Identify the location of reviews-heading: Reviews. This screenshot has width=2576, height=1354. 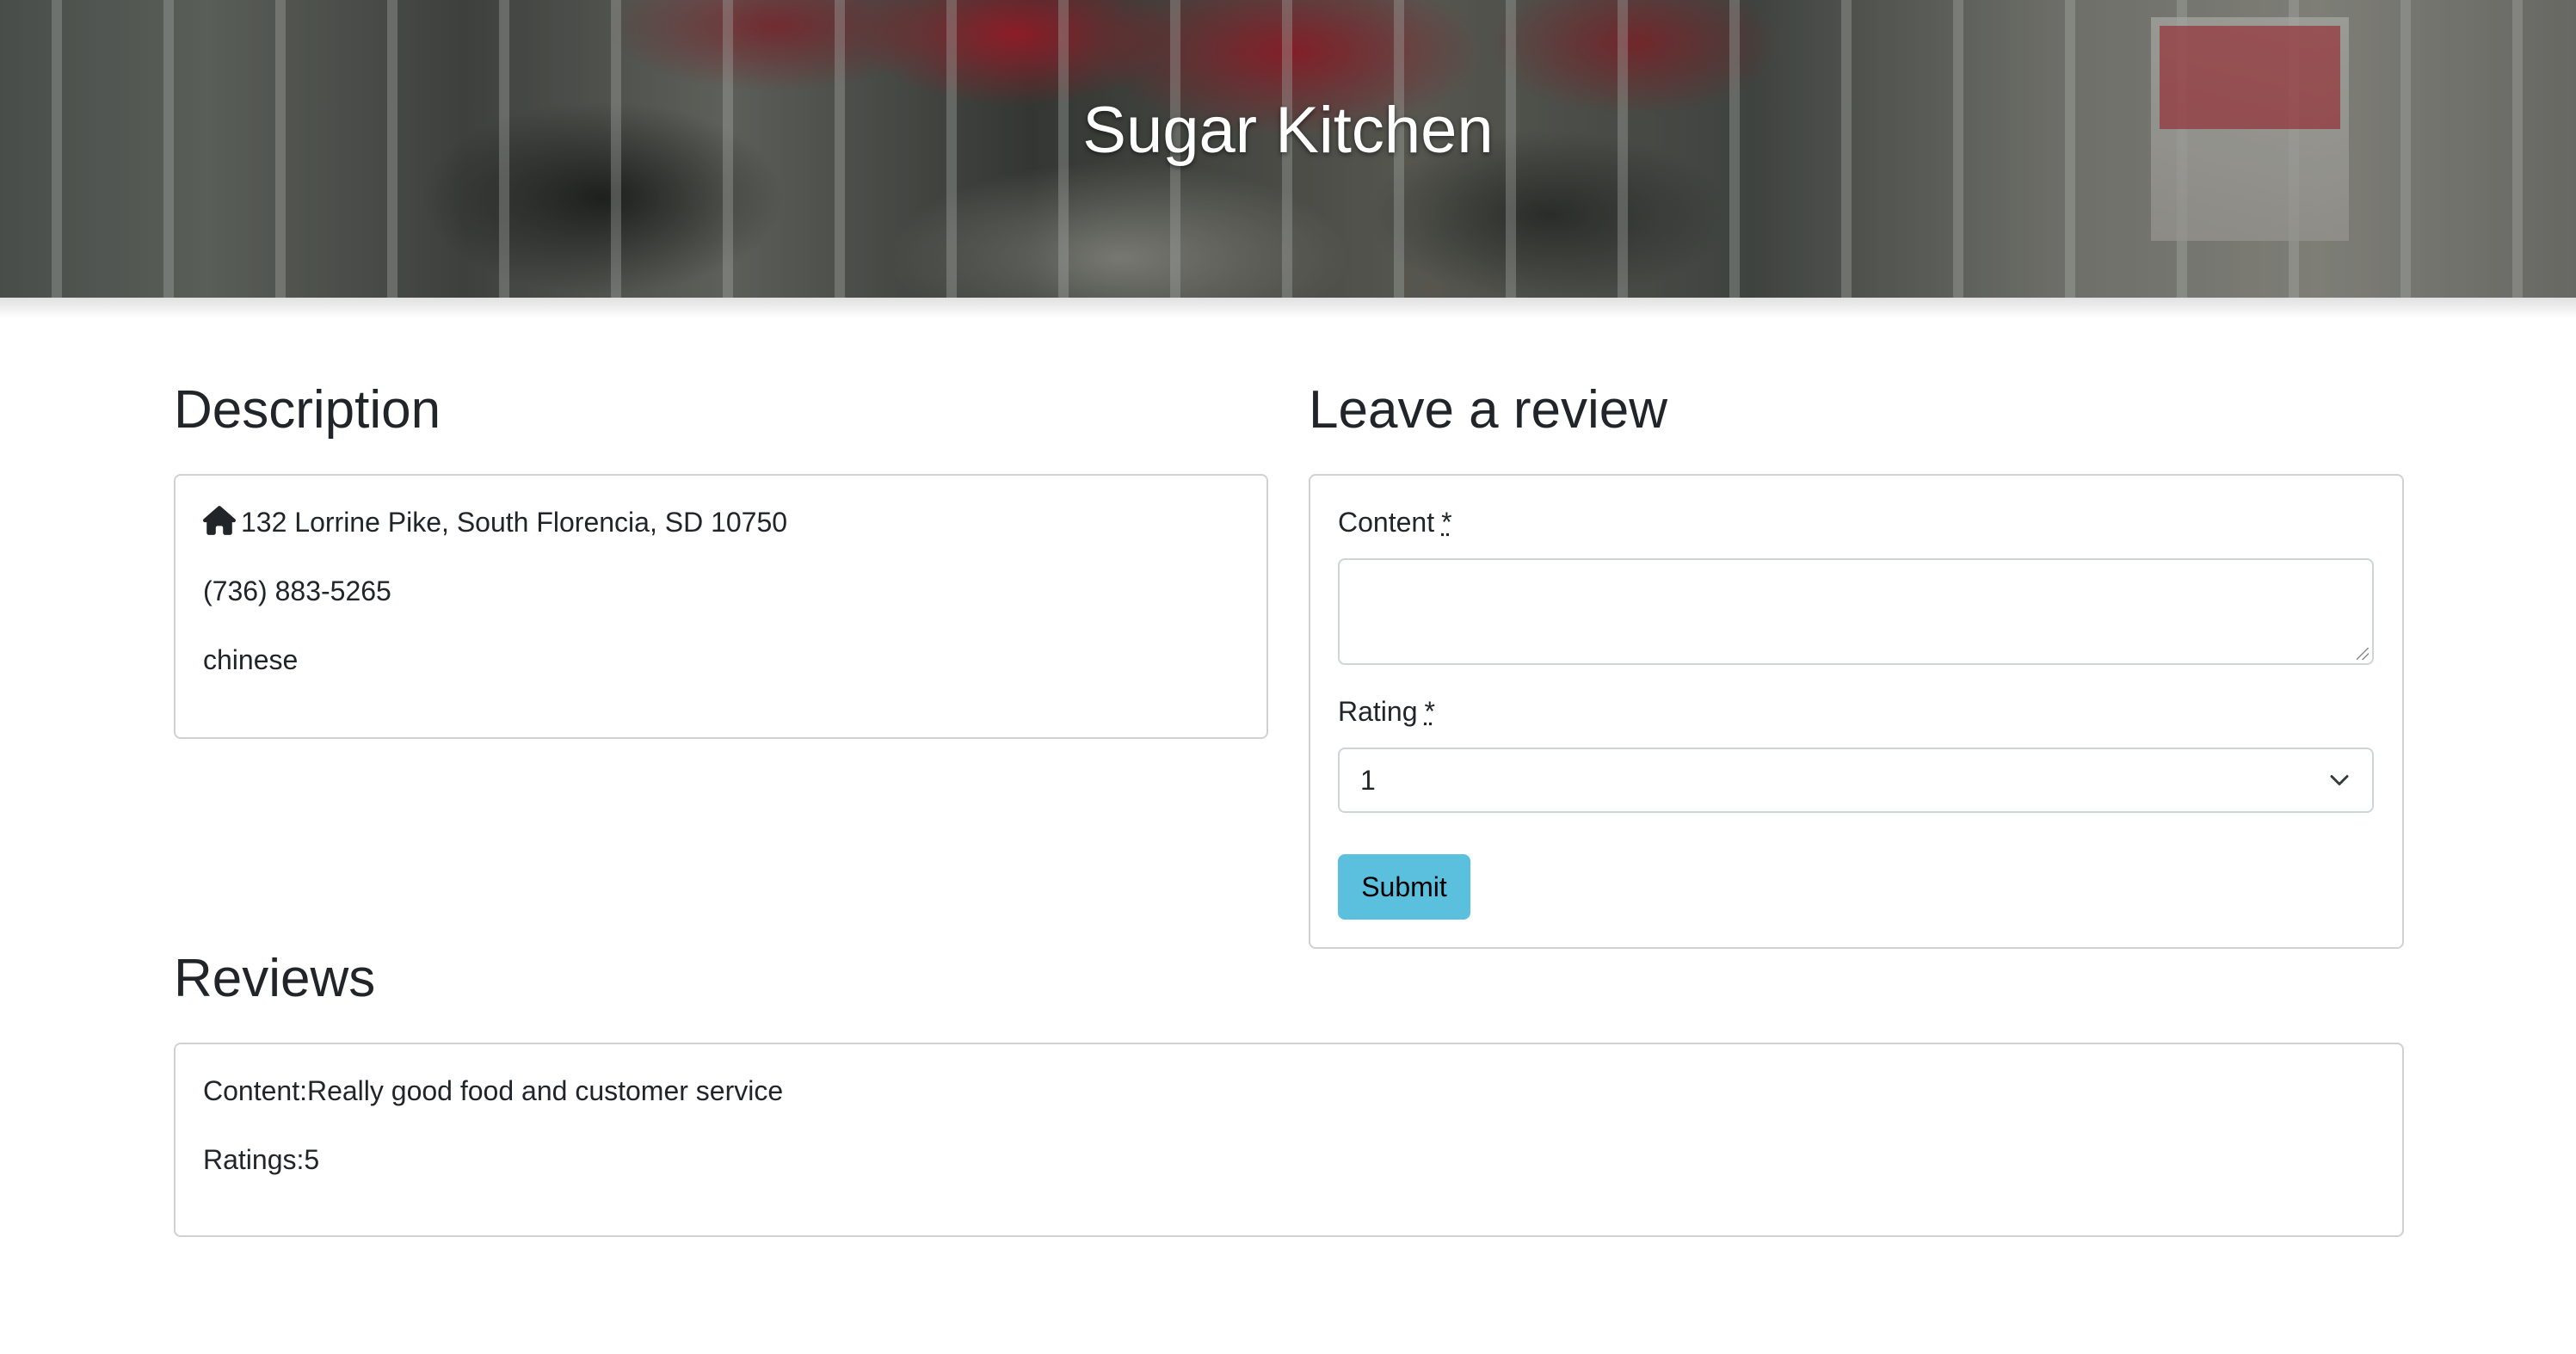
(275, 978).